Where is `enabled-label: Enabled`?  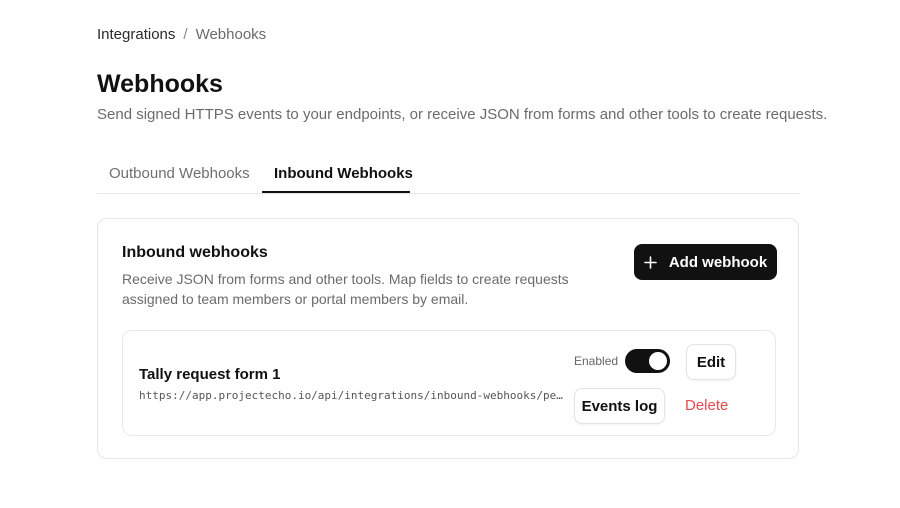
enabled-label: Enabled is located at coordinates (596, 361).